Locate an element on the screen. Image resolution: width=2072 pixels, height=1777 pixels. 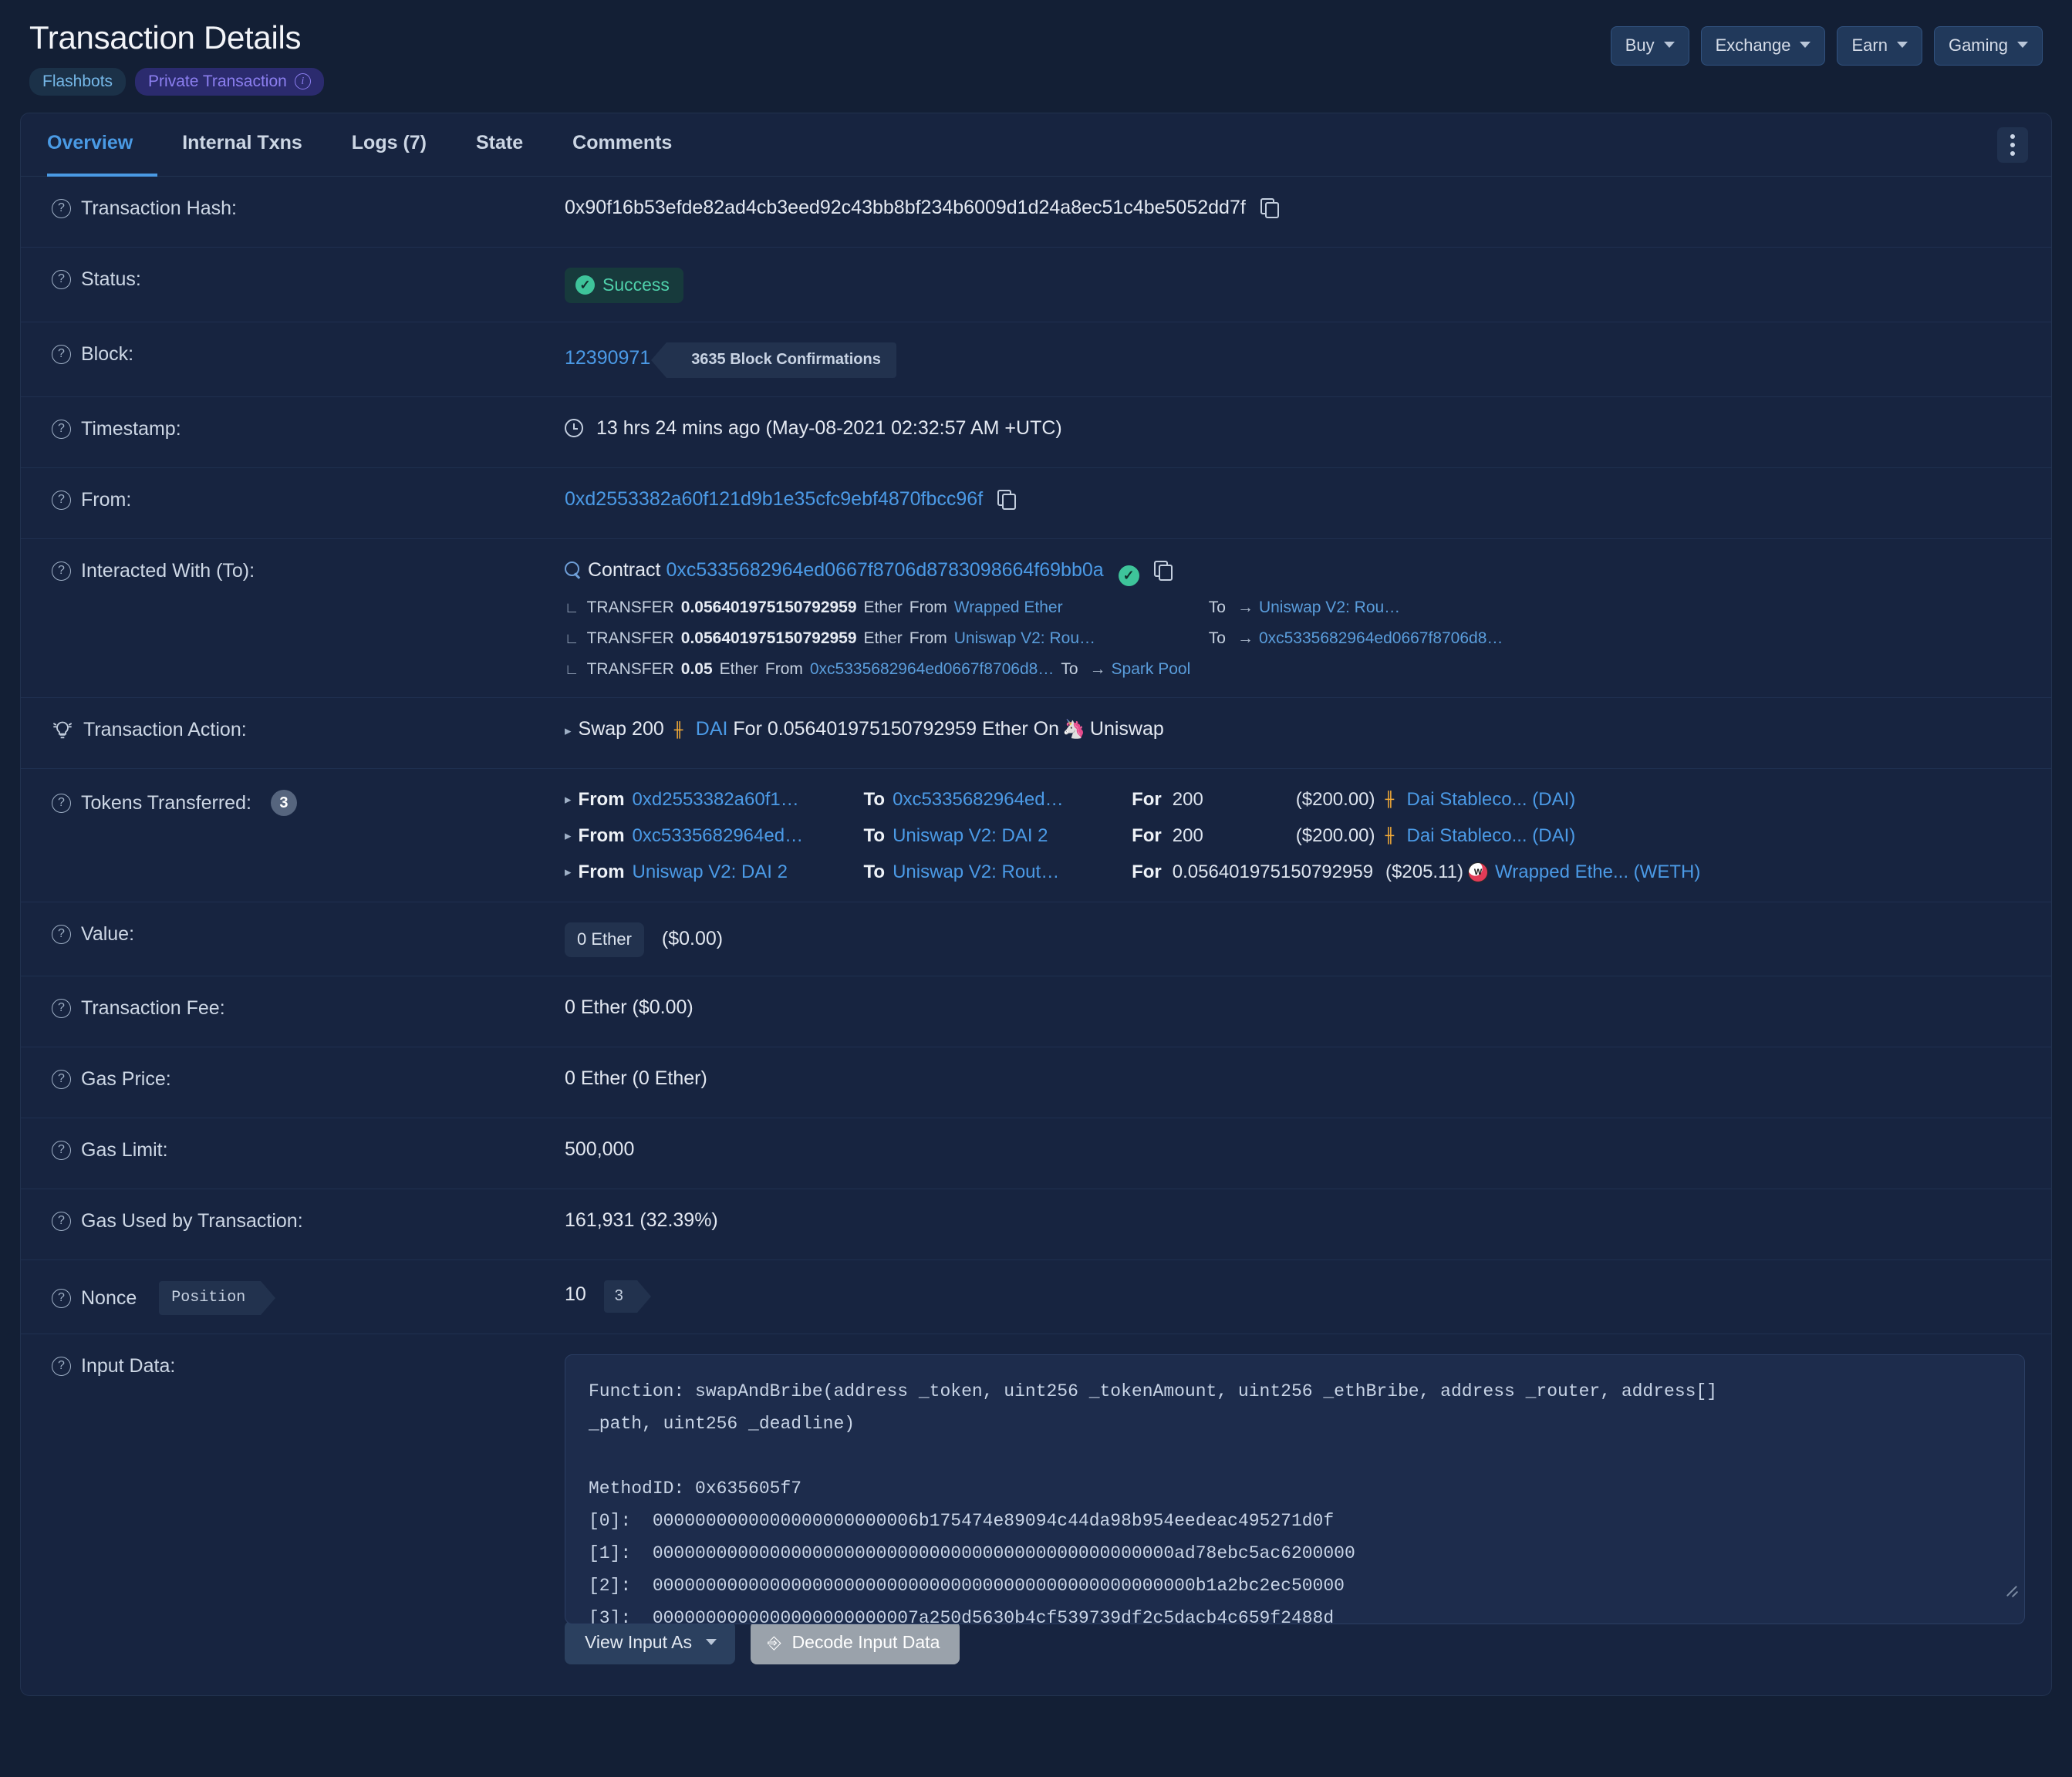
kebab-menu-icon is located at coordinates (2012, 144).